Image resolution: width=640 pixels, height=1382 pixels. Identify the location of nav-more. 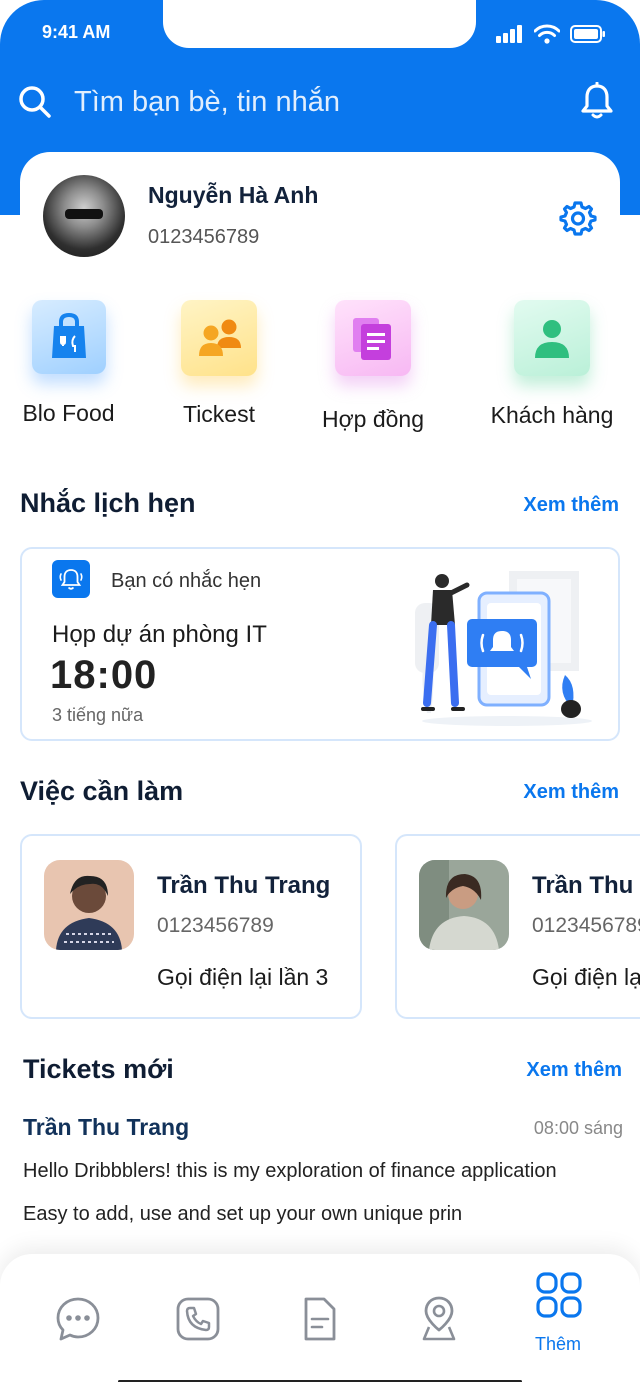
(559, 1295).